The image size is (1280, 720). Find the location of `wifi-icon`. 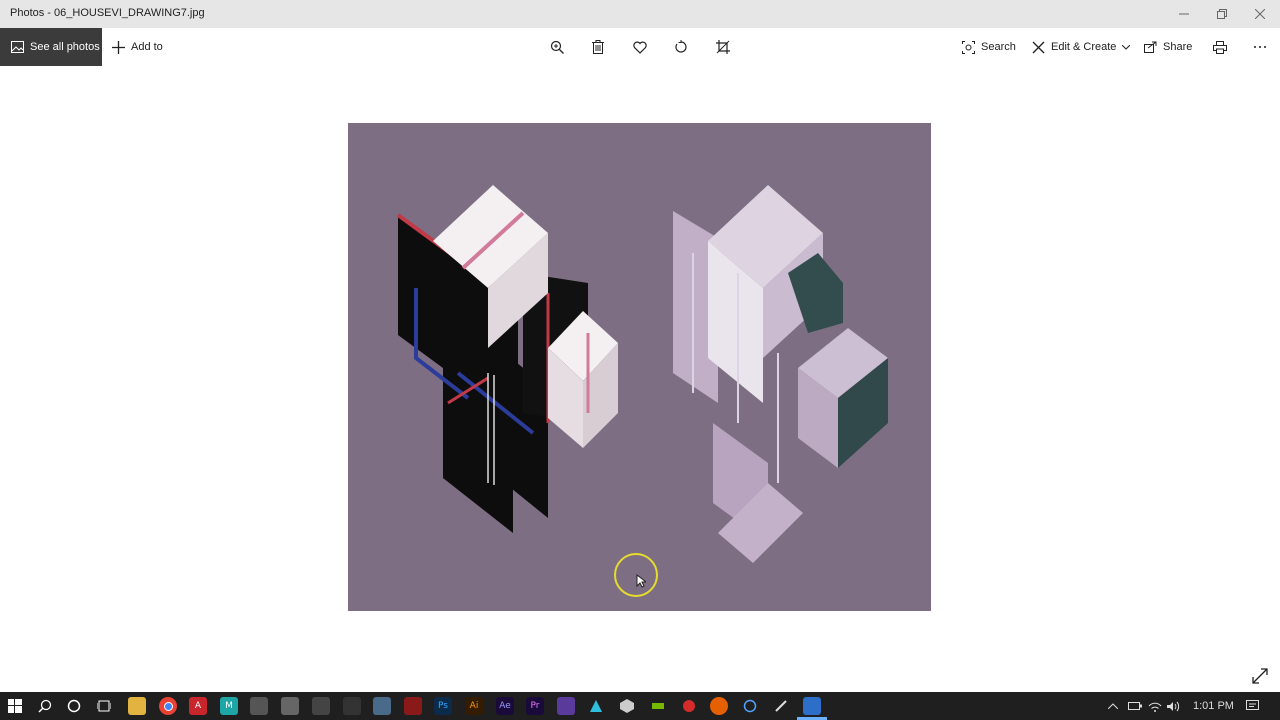

wifi-icon is located at coordinates (1155, 706).